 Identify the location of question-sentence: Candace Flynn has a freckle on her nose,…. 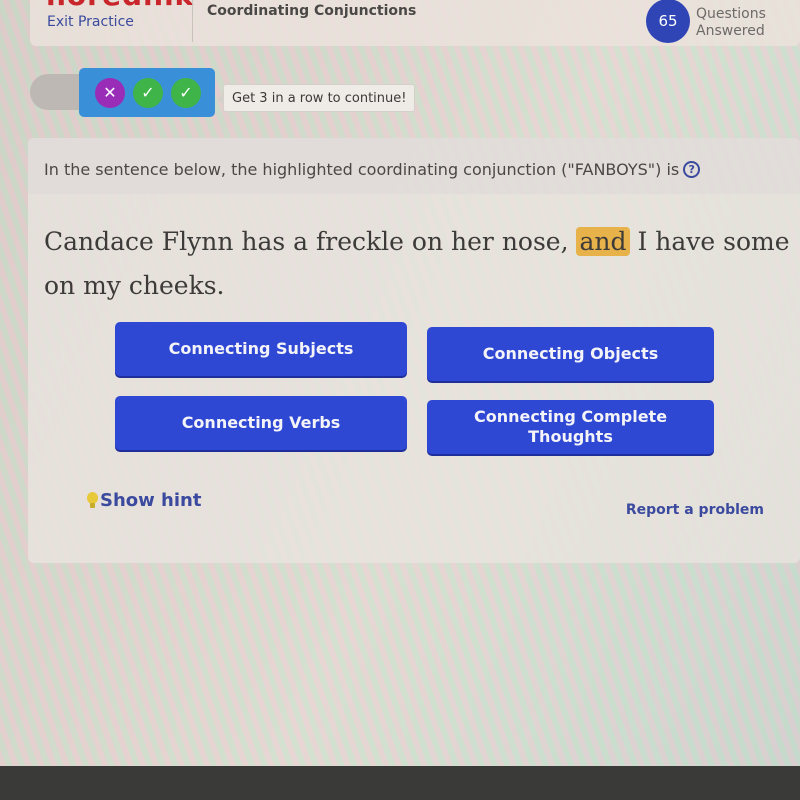
(419, 264).